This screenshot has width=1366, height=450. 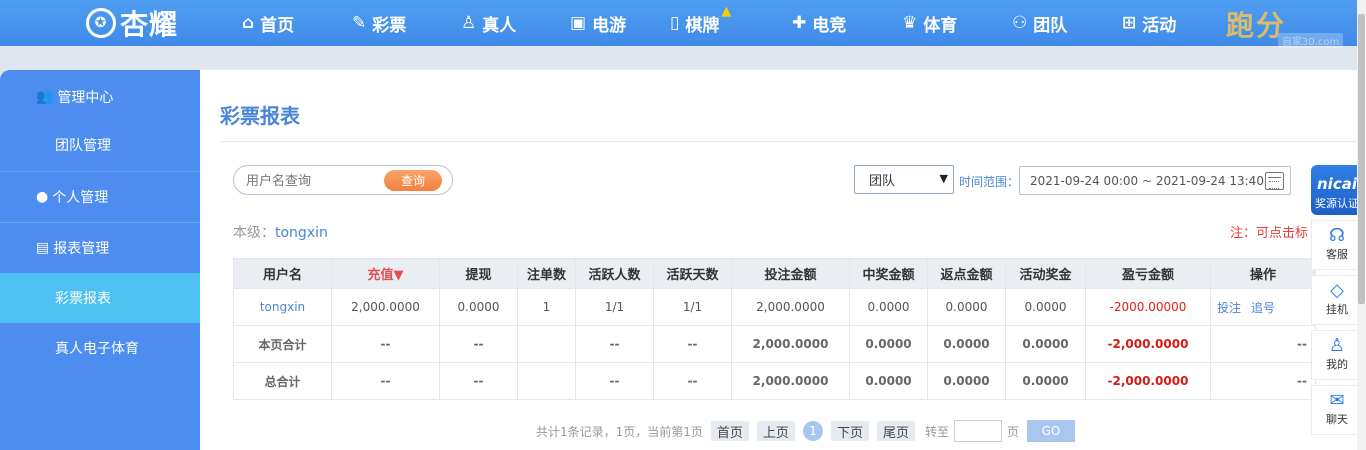 What do you see at coordinates (1155, 180) in the screenshot?
I see `time-range-input: 2021-09-24 00:00 ~ 2021-09-24 13:40` at bounding box center [1155, 180].